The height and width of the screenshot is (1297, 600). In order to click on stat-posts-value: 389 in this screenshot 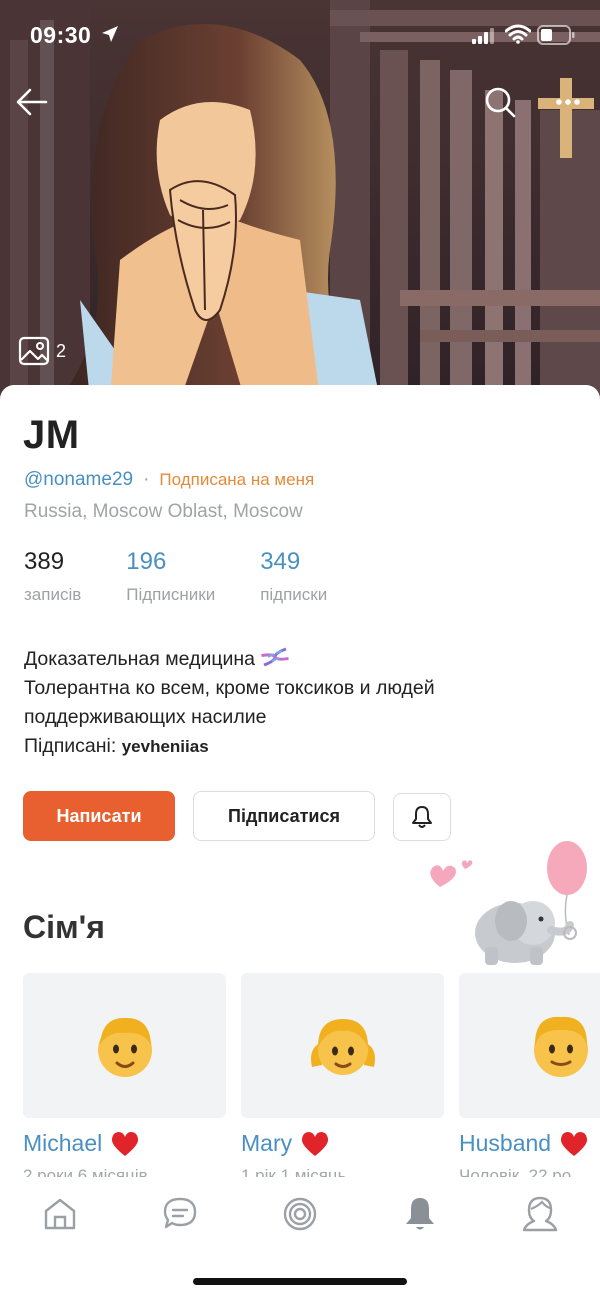, I will do `click(44, 561)`.